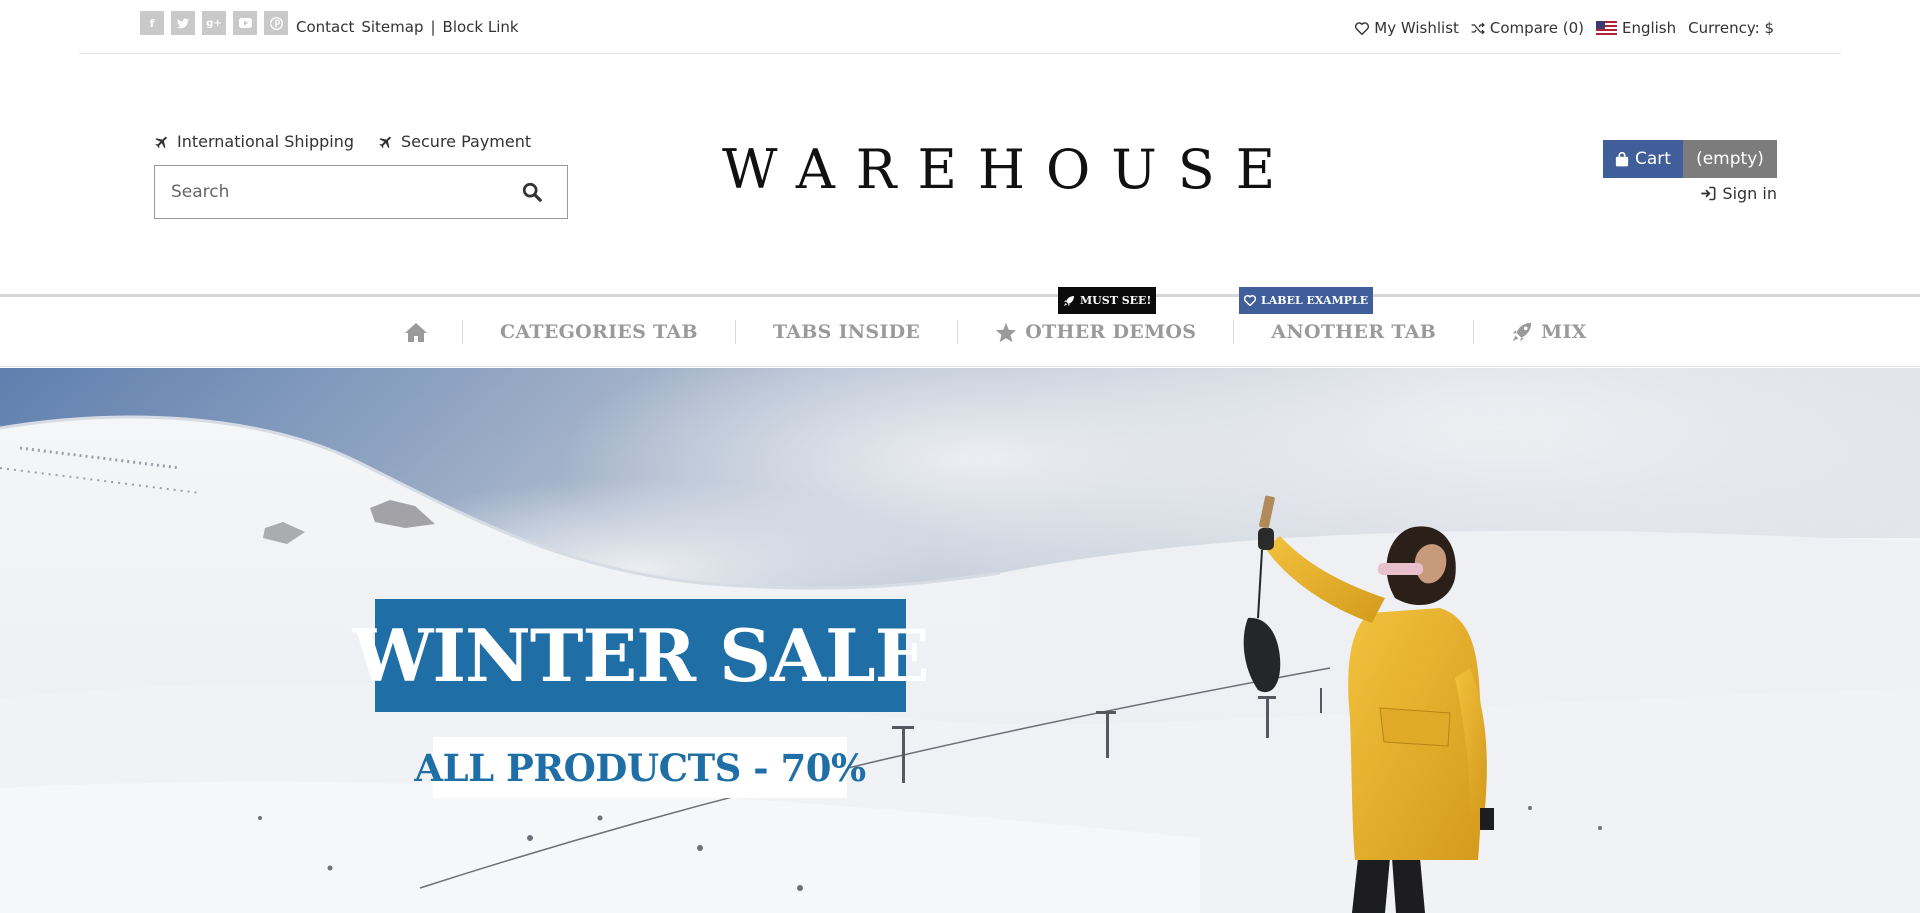 The width and height of the screenshot is (1920, 913). Describe the element at coordinates (183, 23) in the screenshot. I see `twitter-icon` at that location.